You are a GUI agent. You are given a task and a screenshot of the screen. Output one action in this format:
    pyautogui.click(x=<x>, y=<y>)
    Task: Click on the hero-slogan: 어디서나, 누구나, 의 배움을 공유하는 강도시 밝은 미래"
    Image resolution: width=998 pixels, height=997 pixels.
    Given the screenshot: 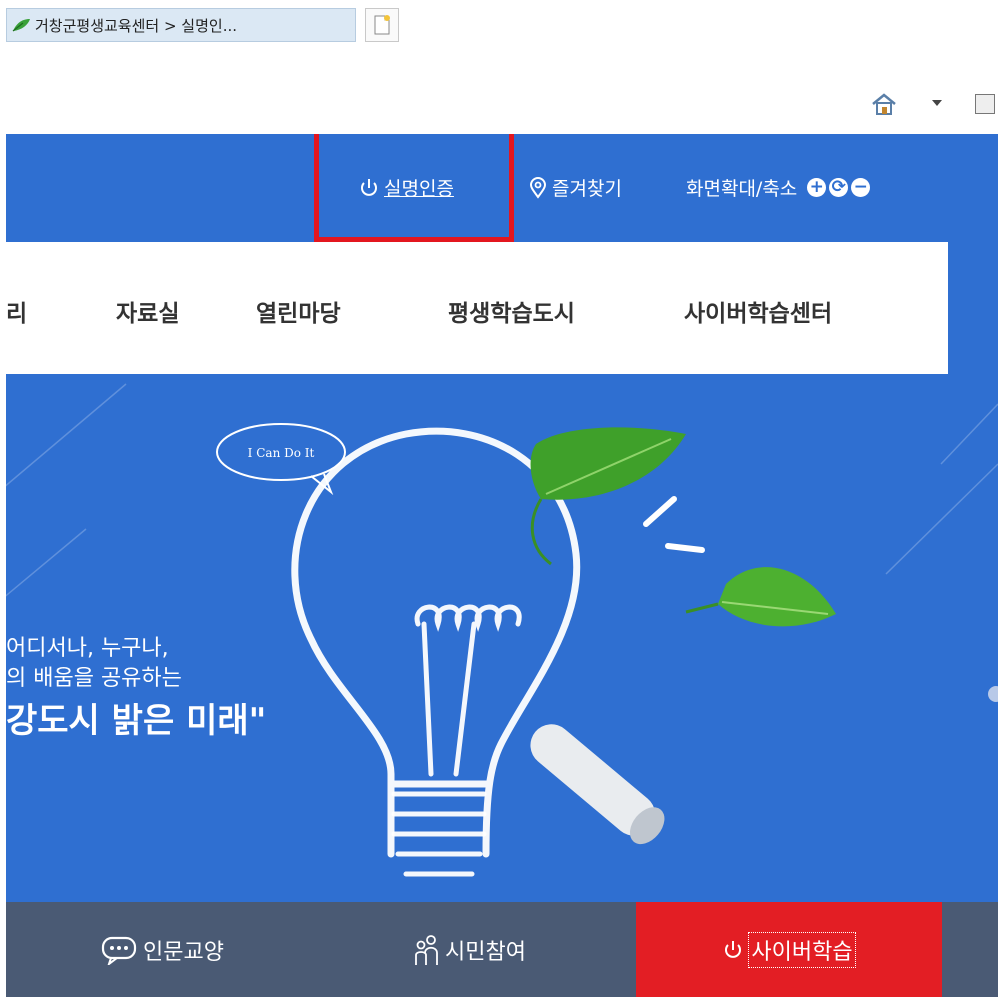 What is the action you would take?
    pyautogui.click(x=136, y=691)
    